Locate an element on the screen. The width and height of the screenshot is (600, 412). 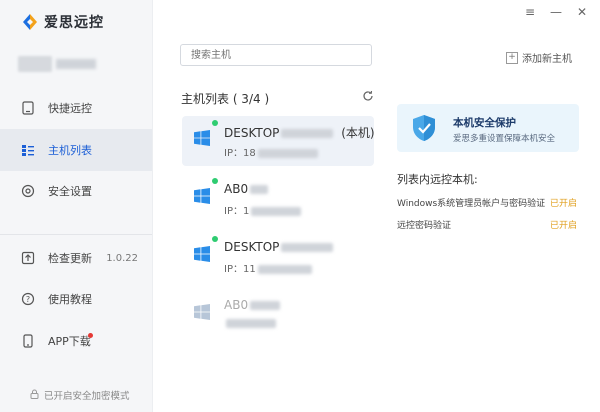
security-row-label: Windows系统管理员帐户与密码验证 is located at coordinates (471, 204).